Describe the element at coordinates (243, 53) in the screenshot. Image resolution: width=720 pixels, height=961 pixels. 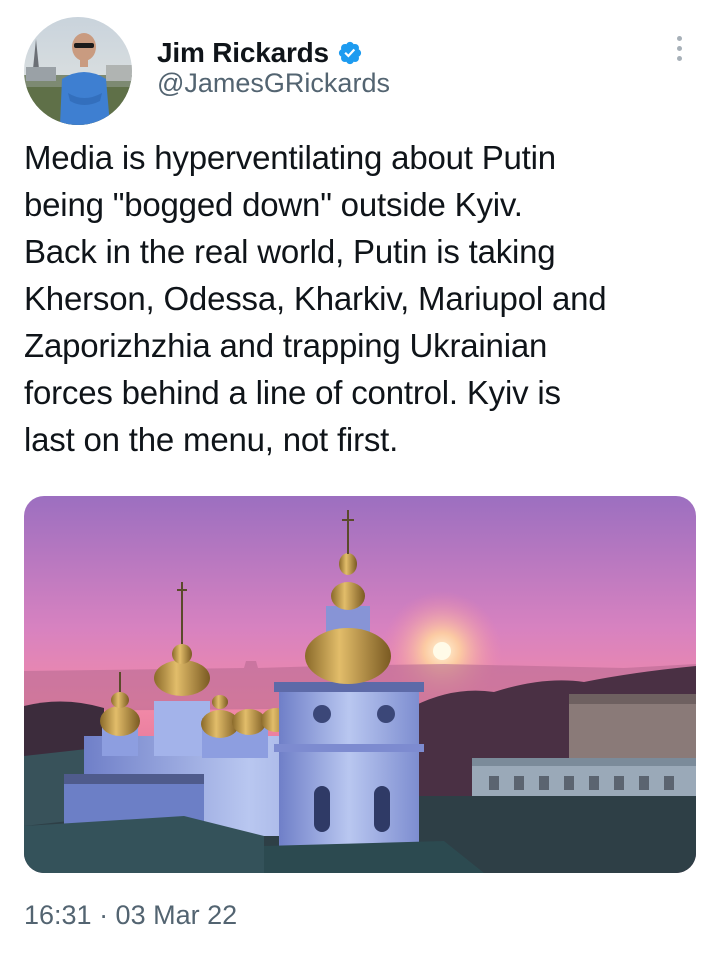
I see `author-display-name: Jim Rickards` at that location.